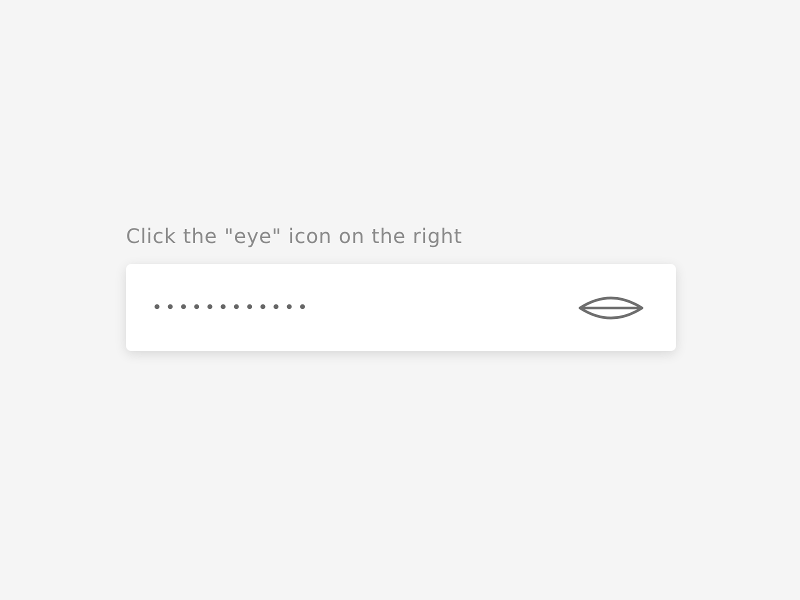 Image resolution: width=800 pixels, height=600 pixels. Describe the element at coordinates (231, 308) in the screenshot. I see `masked-password: ••••••••••••` at that location.